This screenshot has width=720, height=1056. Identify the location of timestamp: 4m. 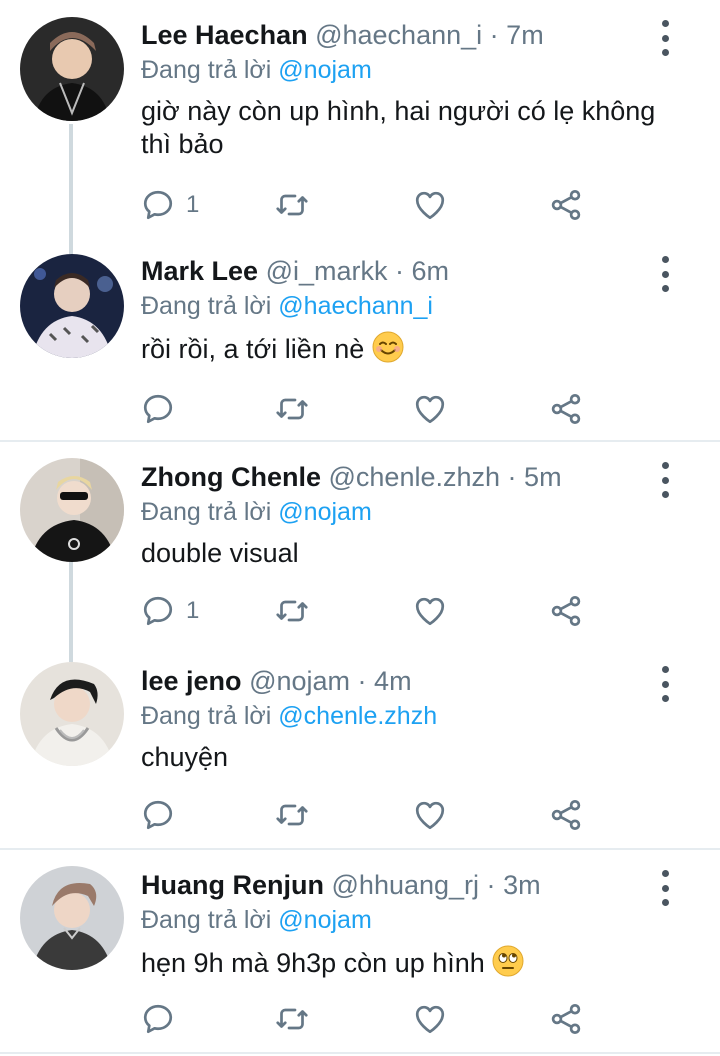
(393, 681).